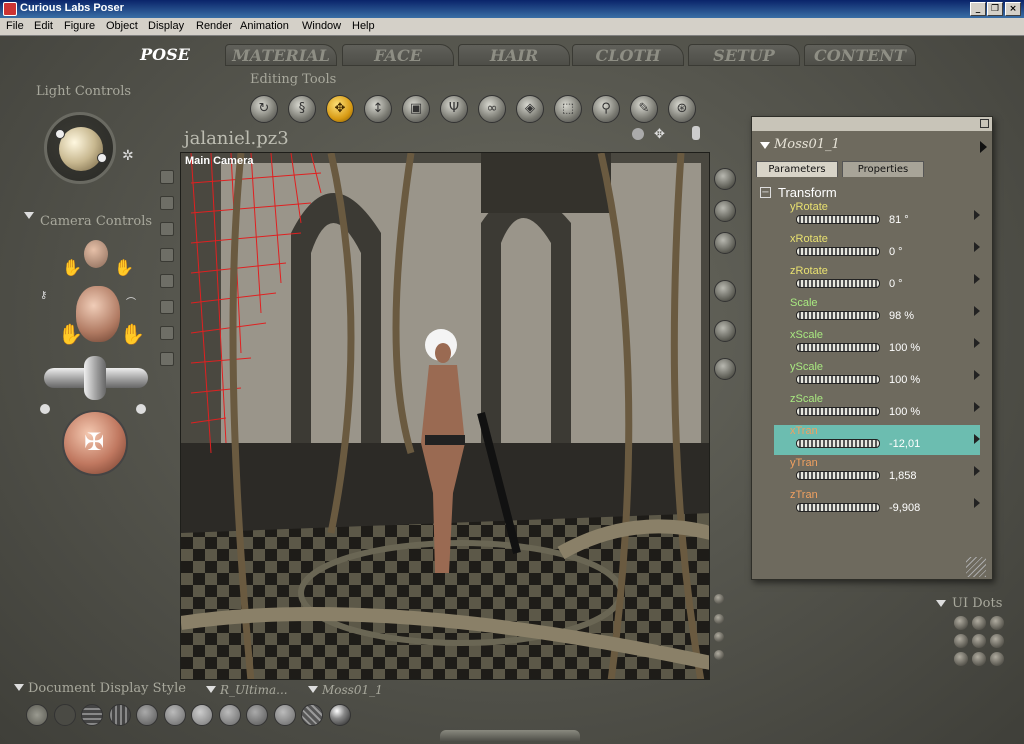  What do you see at coordinates (378, 109) in the screenshot?
I see `translate-in-out-tool-icon: ↕` at bounding box center [378, 109].